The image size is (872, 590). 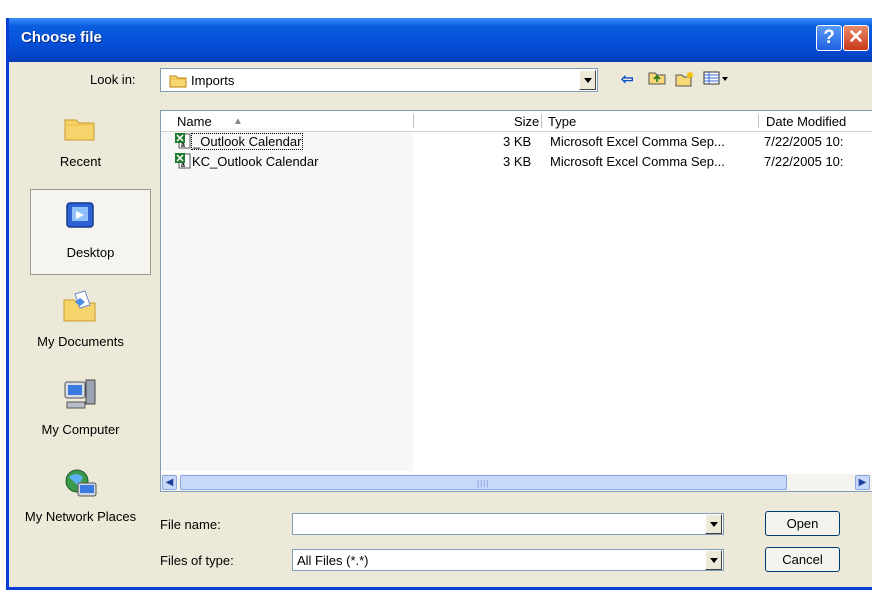 I want to click on file-type-select: All Files (*.*), so click(x=508, y=560).